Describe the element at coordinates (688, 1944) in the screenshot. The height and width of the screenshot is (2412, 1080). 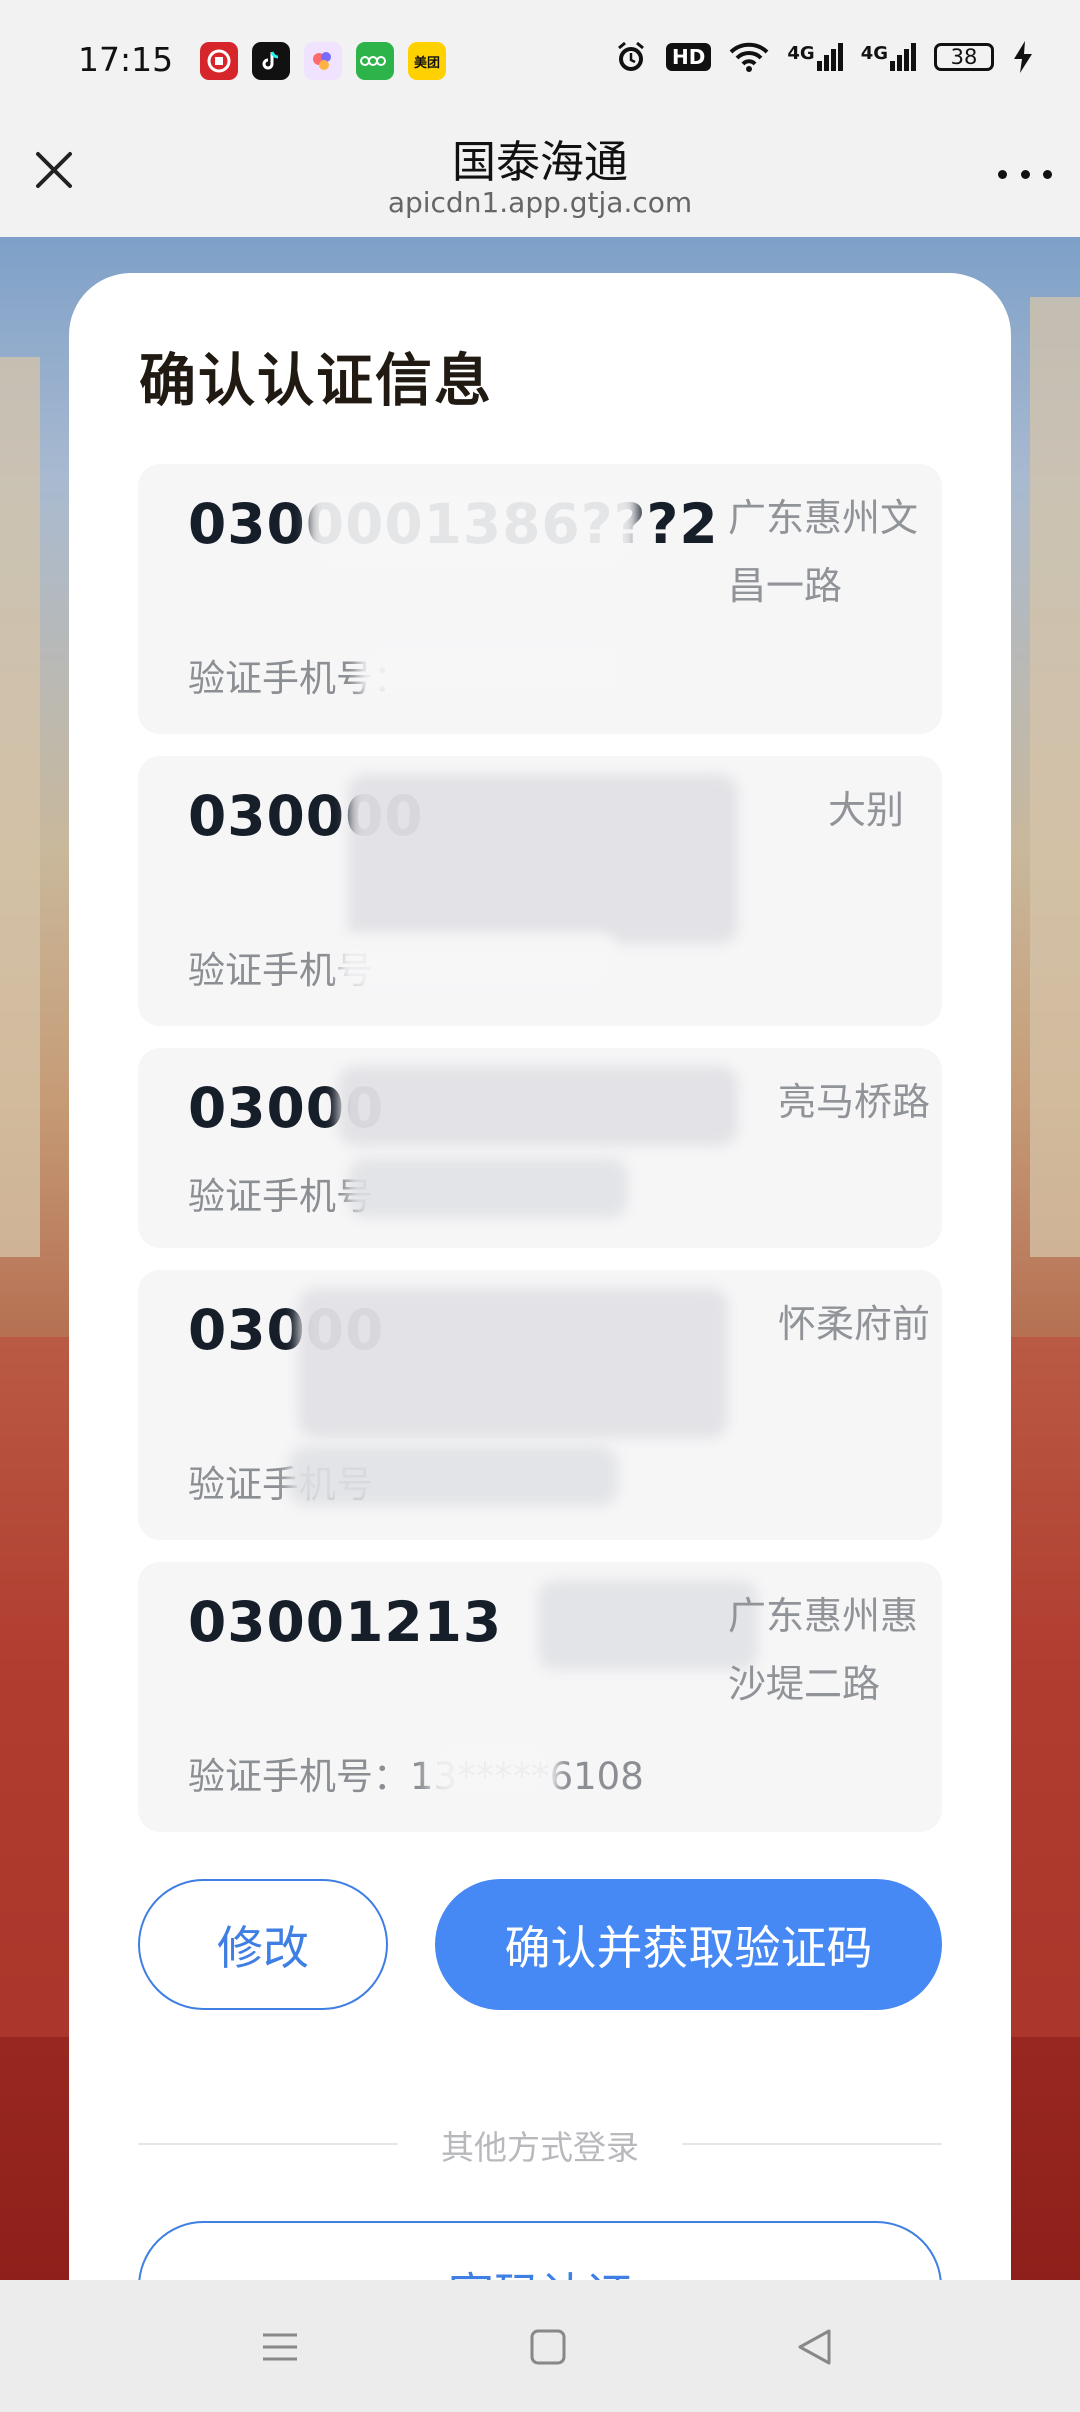
I see `confirm-get-code-button: 确认并获取验证码` at that location.